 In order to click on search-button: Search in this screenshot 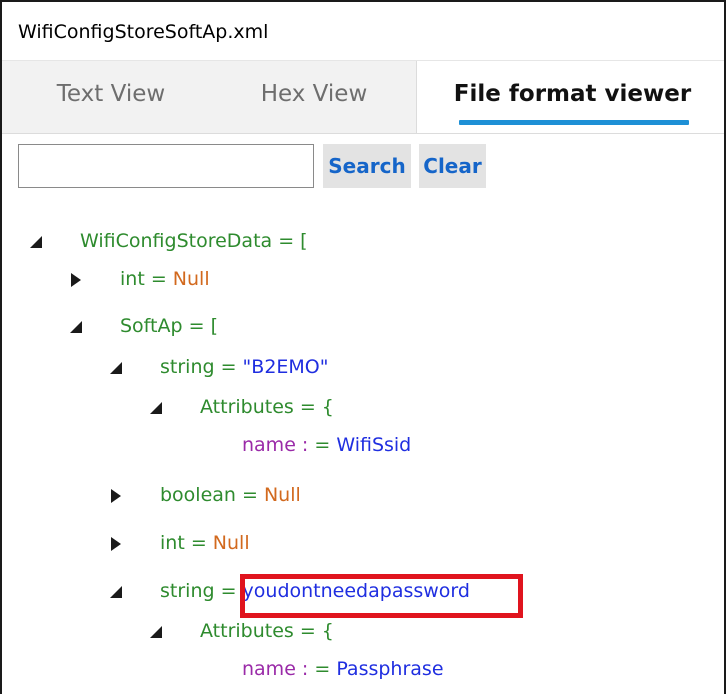, I will do `click(367, 166)`.